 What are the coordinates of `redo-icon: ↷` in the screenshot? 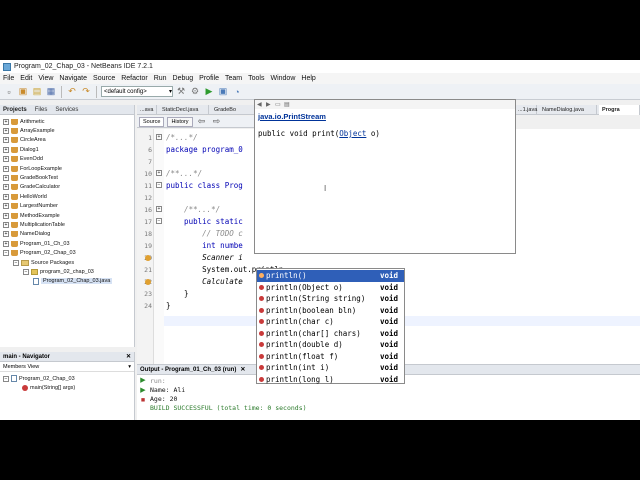 It's located at (86, 92).